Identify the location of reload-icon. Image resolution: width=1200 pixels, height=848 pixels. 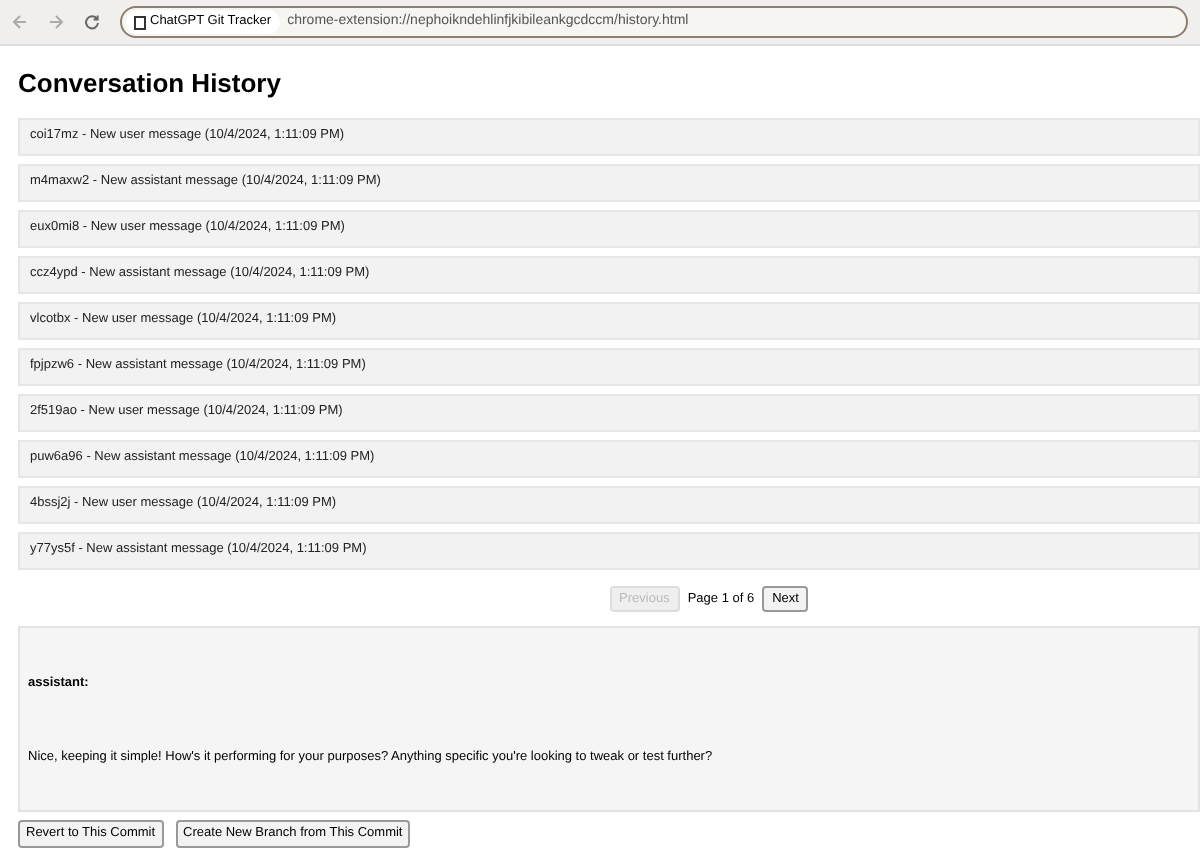
(92, 22).